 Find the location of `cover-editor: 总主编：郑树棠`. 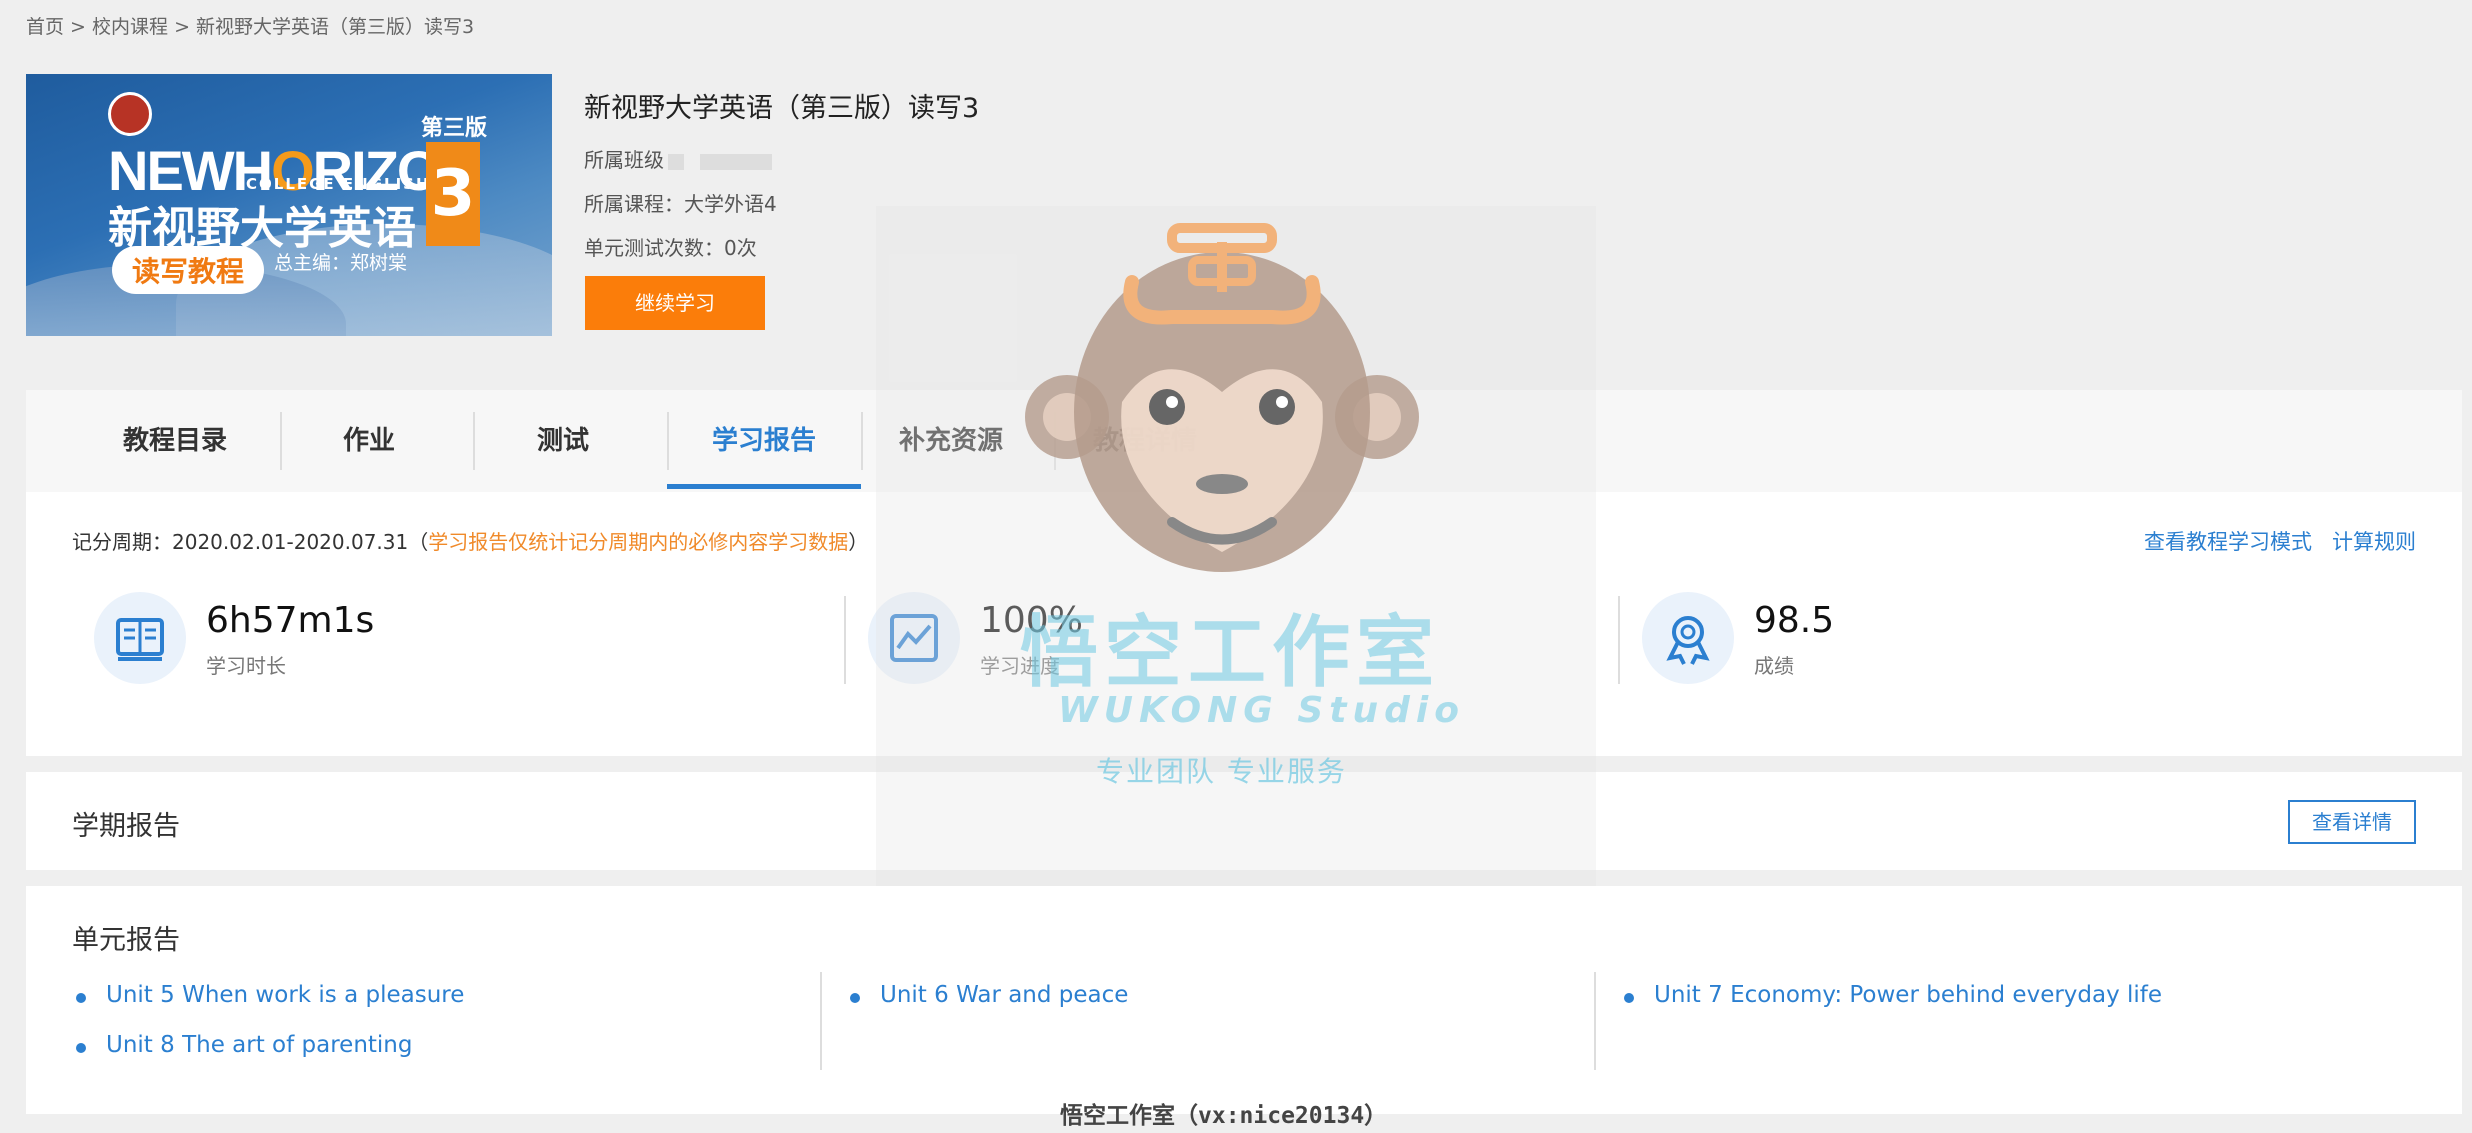

cover-editor: 总主编：郑树棠 is located at coordinates (341, 263).